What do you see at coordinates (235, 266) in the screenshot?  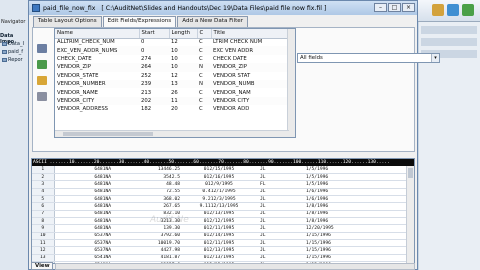 I see `data-horizontal-scrollbar` at bounding box center [235, 266].